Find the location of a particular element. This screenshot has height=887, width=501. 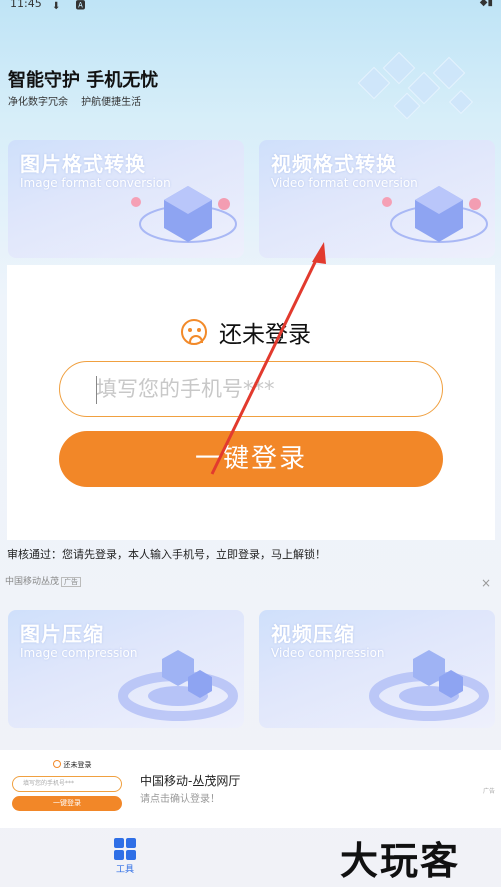

tab-tools: 工具 is located at coordinates (125, 856).